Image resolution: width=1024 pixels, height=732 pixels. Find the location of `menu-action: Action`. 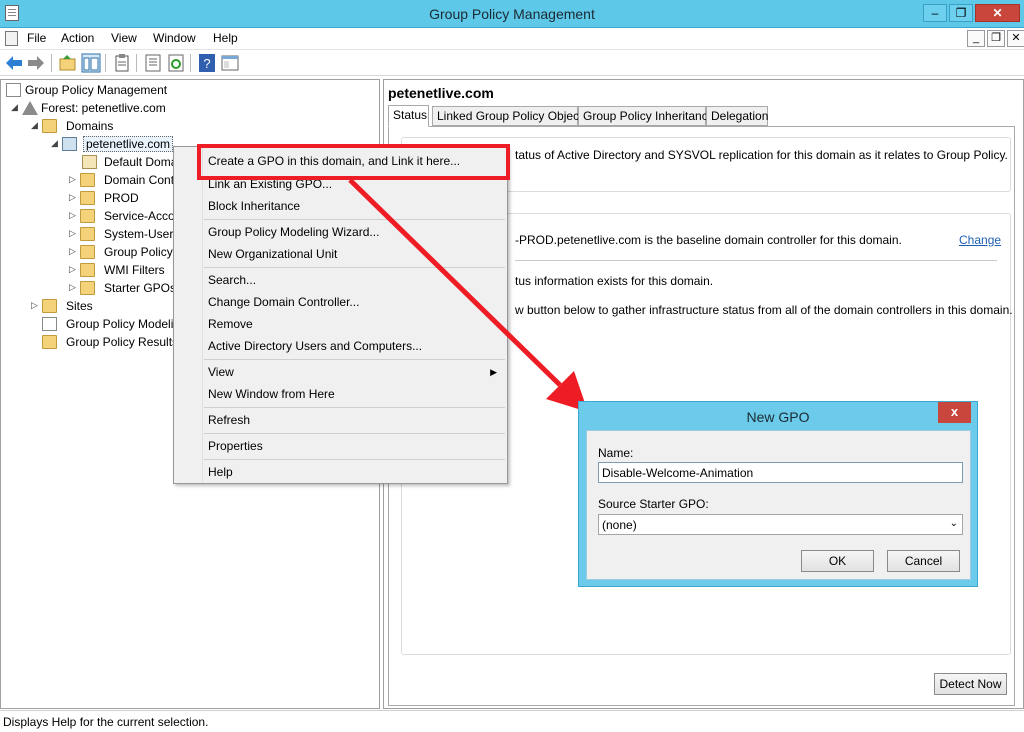

menu-action: Action is located at coordinates (77, 38).